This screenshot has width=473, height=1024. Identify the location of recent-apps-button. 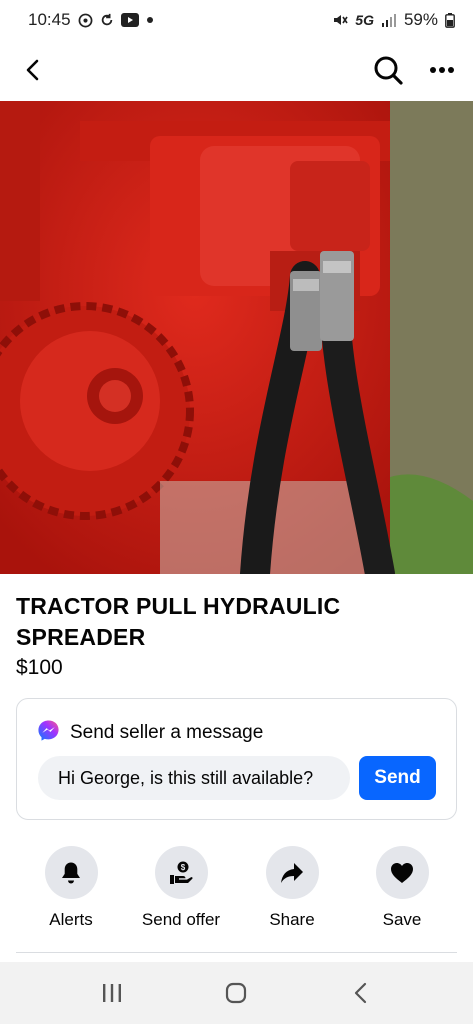
(112, 993).